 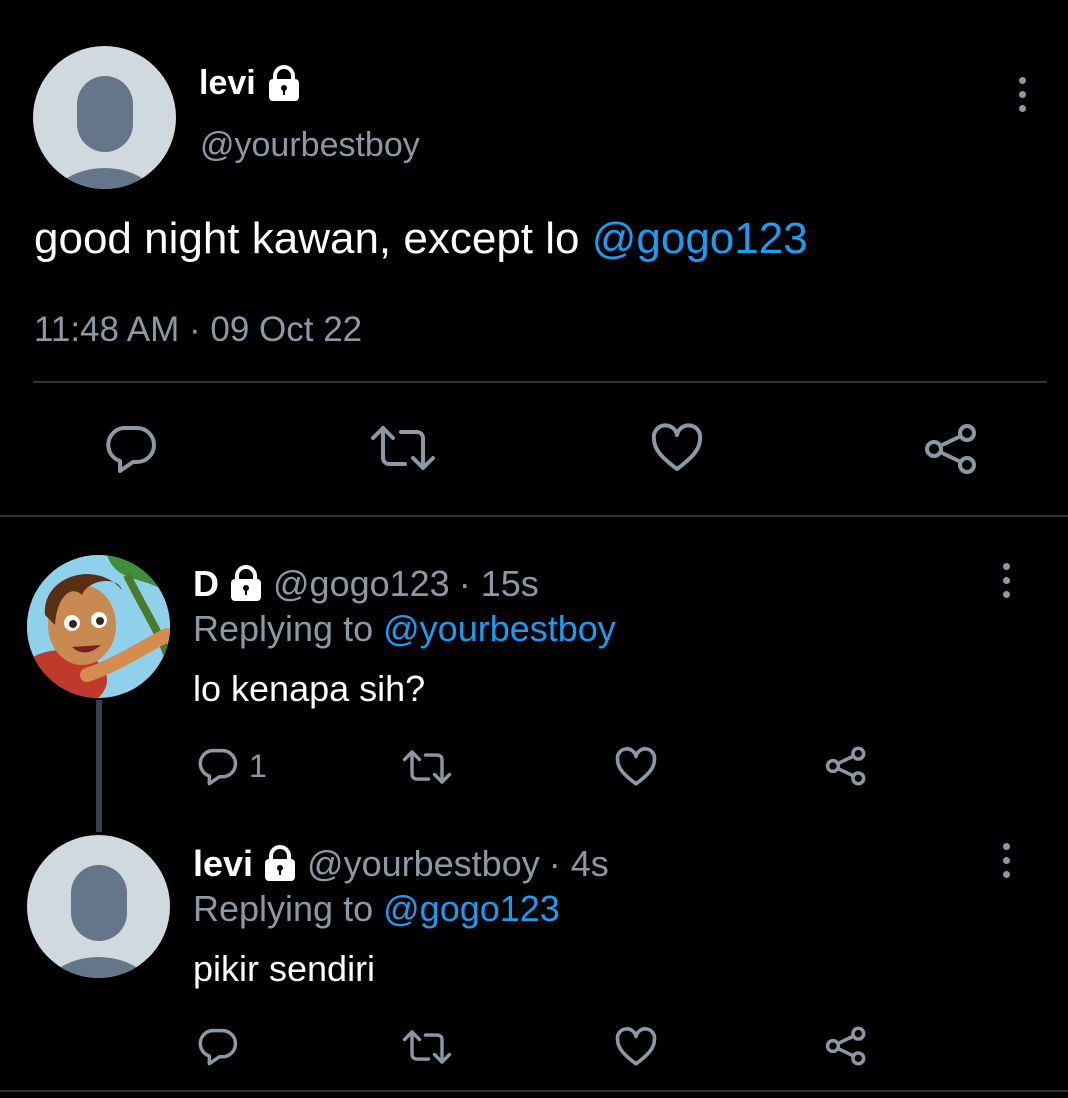 What do you see at coordinates (206, 584) in the screenshot?
I see `reply-author-name: D` at bounding box center [206, 584].